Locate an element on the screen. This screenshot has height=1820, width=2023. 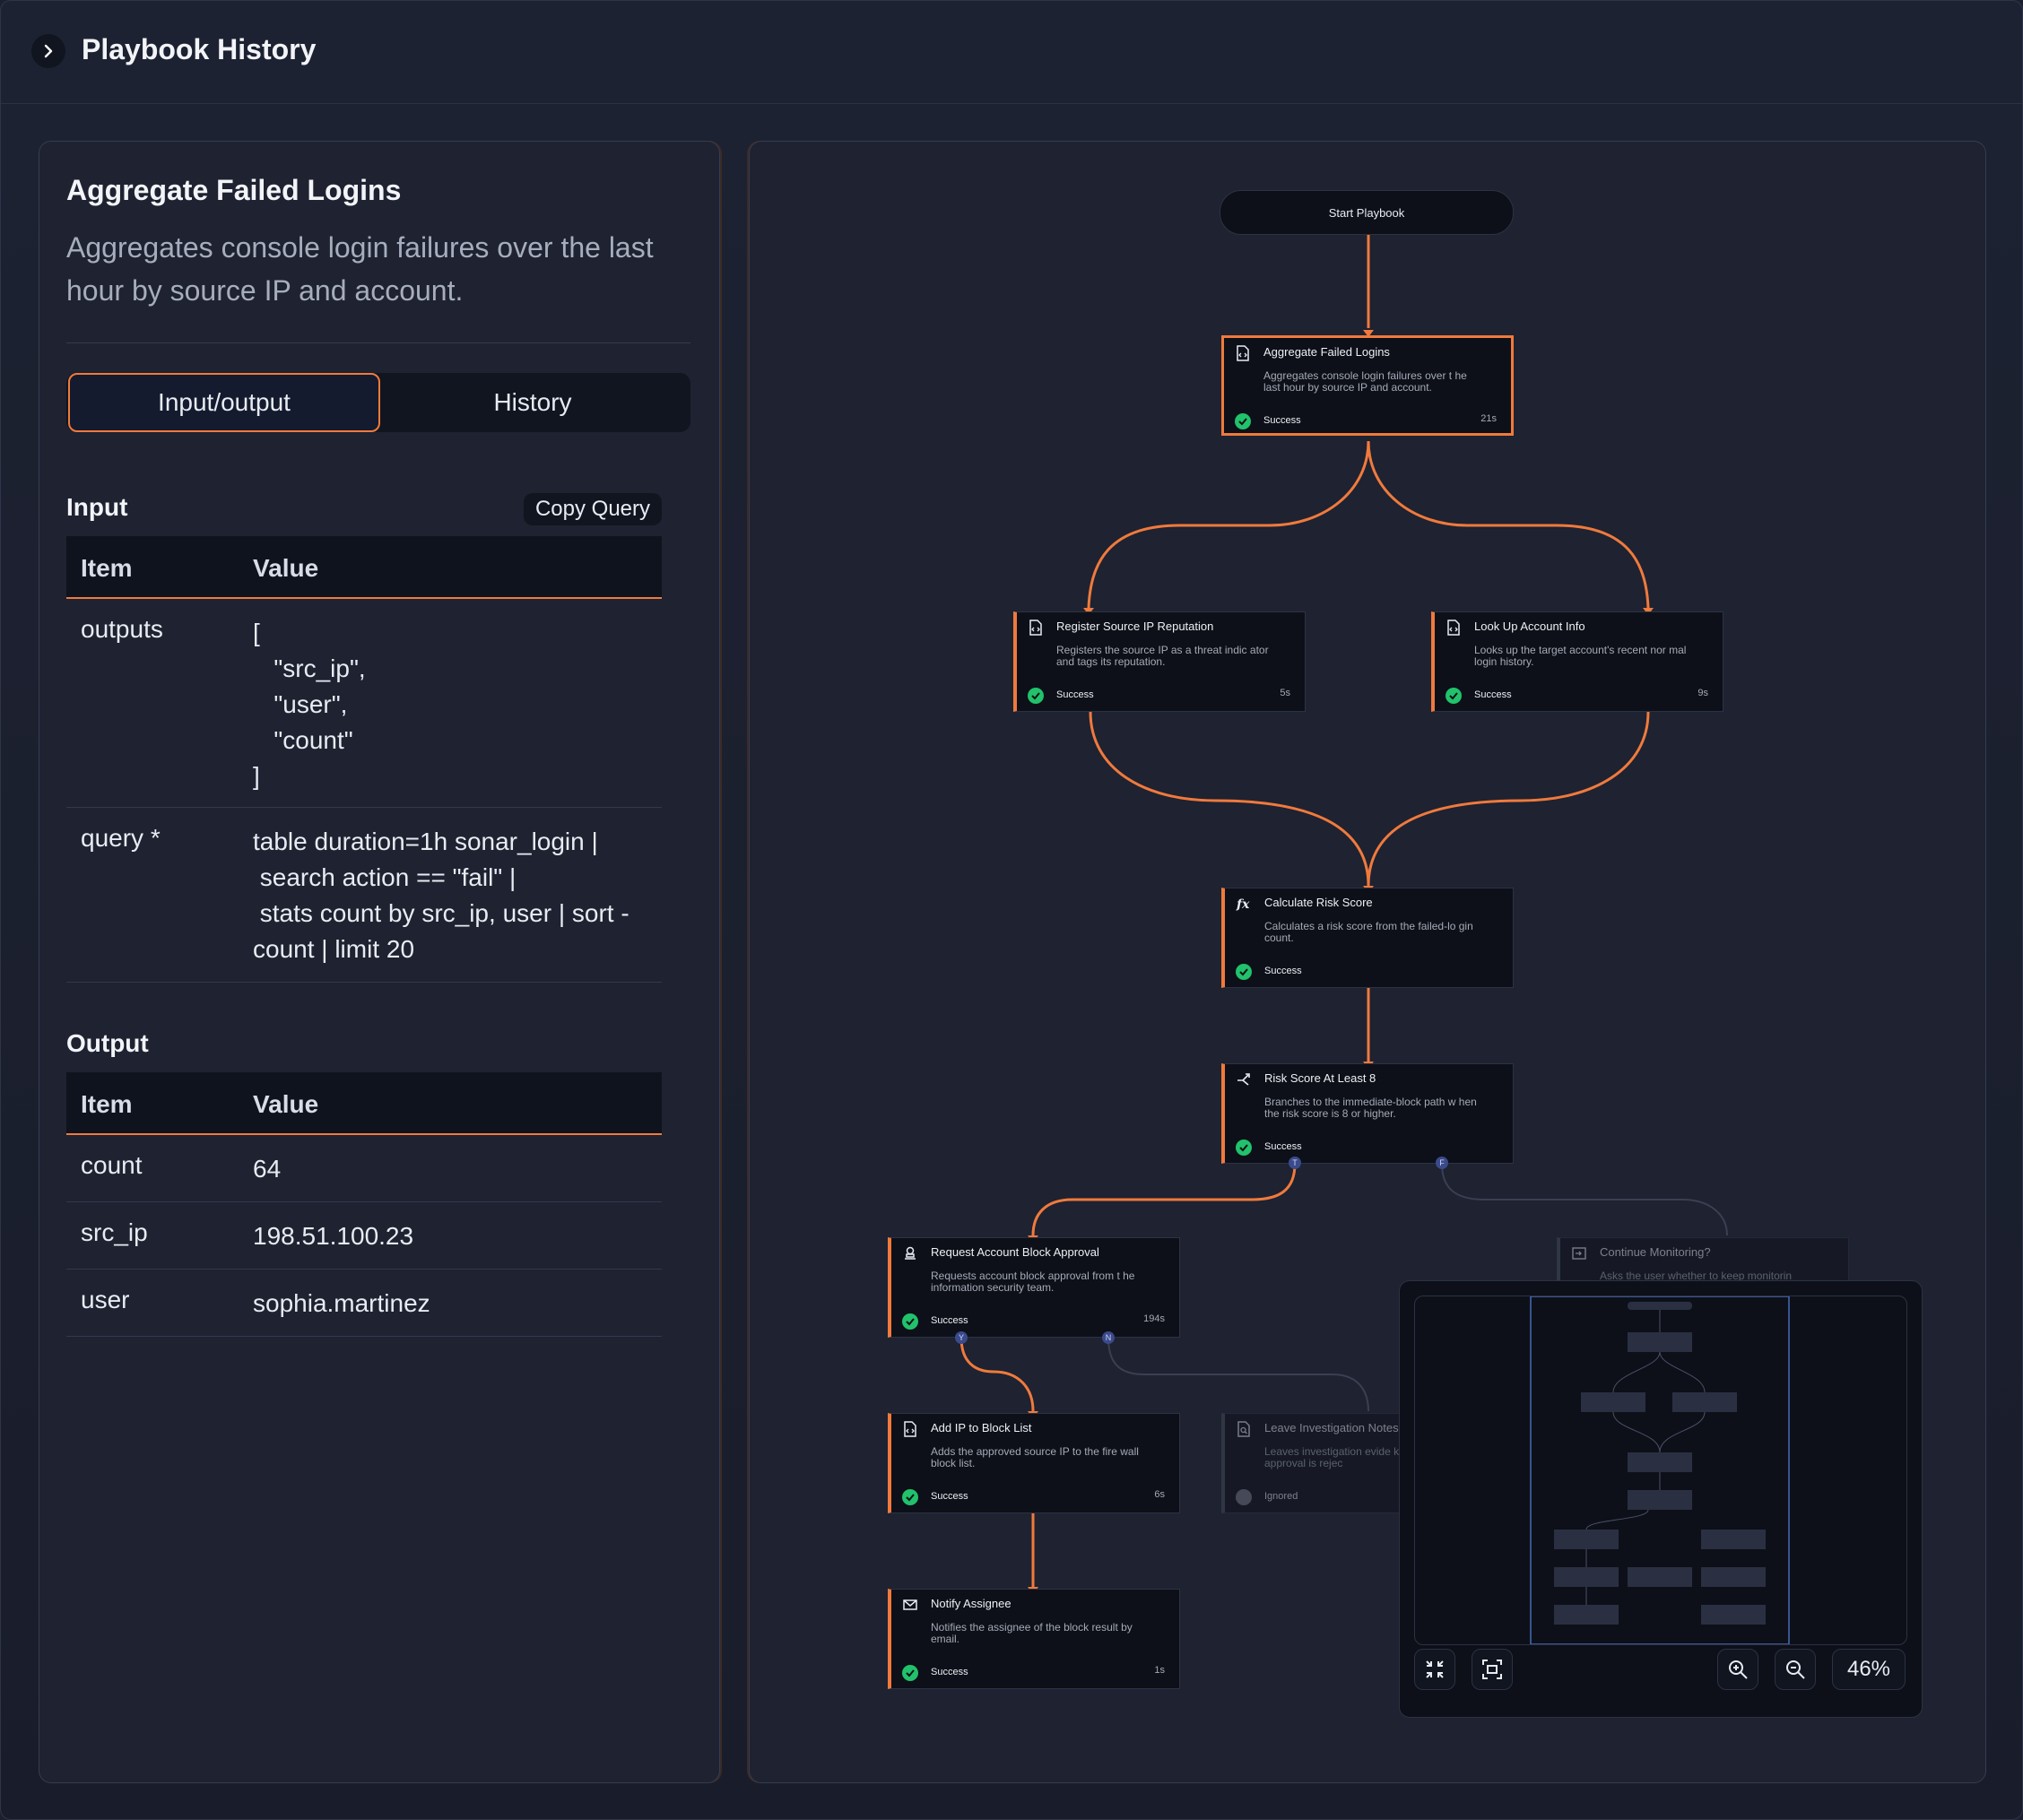
fit-view-button is located at coordinates (1492, 1669).